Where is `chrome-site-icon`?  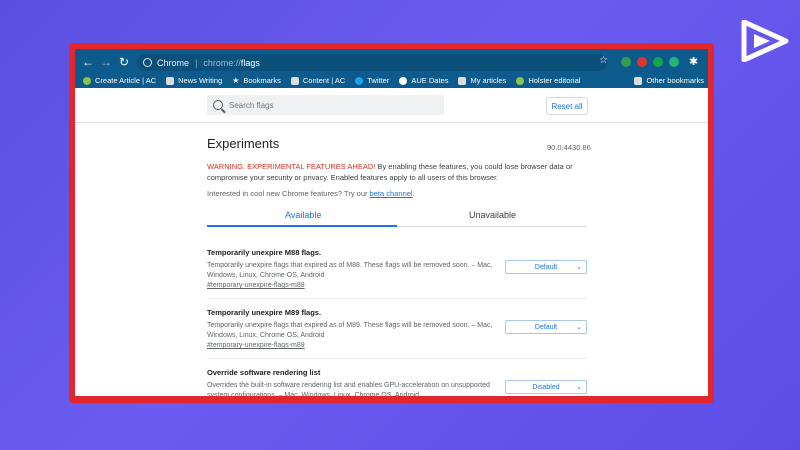 chrome-site-icon is located at coordinates (147, 62).